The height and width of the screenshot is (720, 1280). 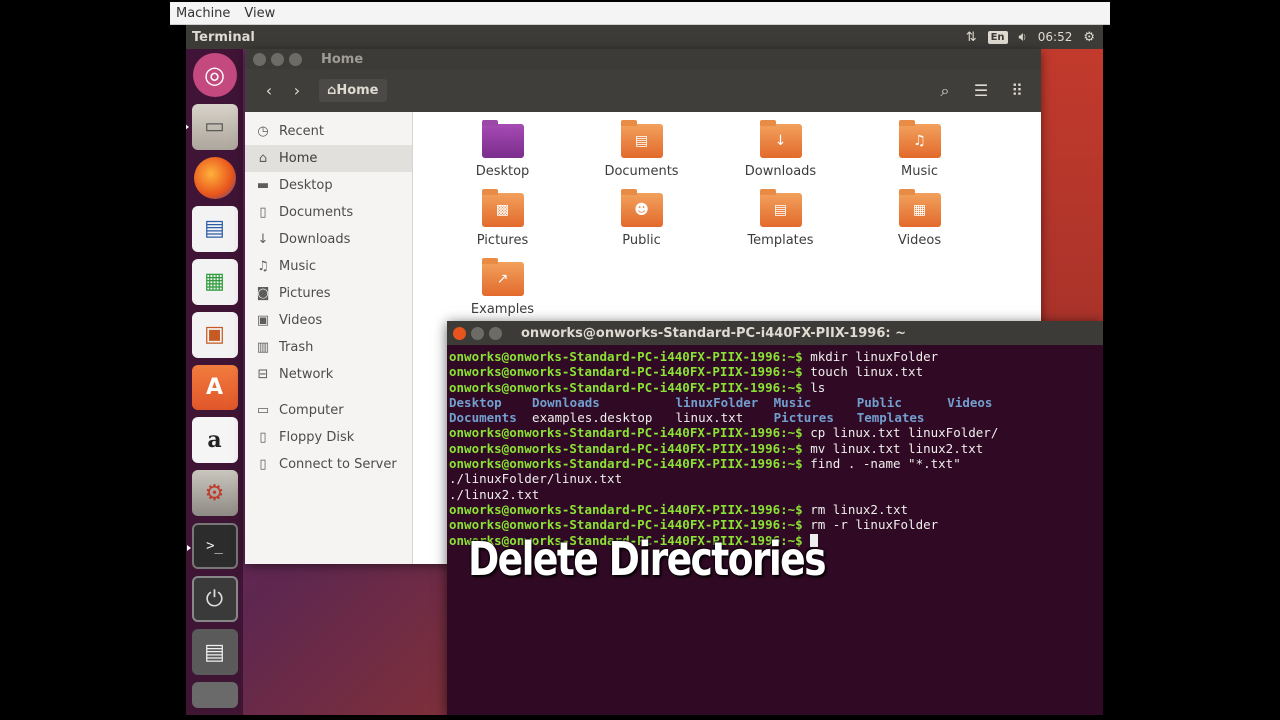 What do you see at coordinates (332, 90) in the screenshot?
I see `home-icon: ⌂` at bounding box center [332, 90].